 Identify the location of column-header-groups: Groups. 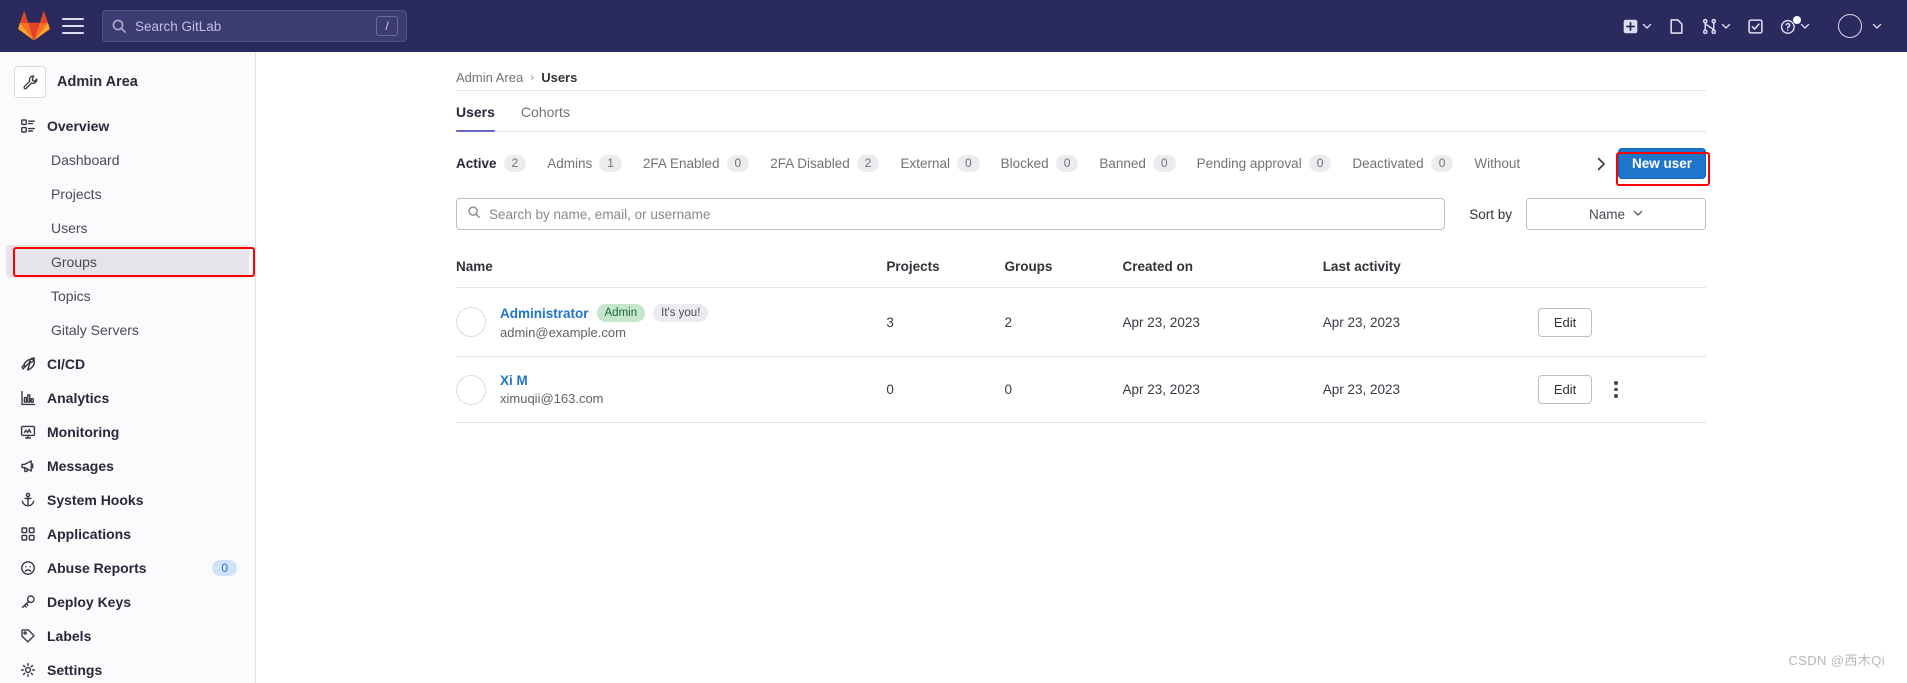
(1063, 273).